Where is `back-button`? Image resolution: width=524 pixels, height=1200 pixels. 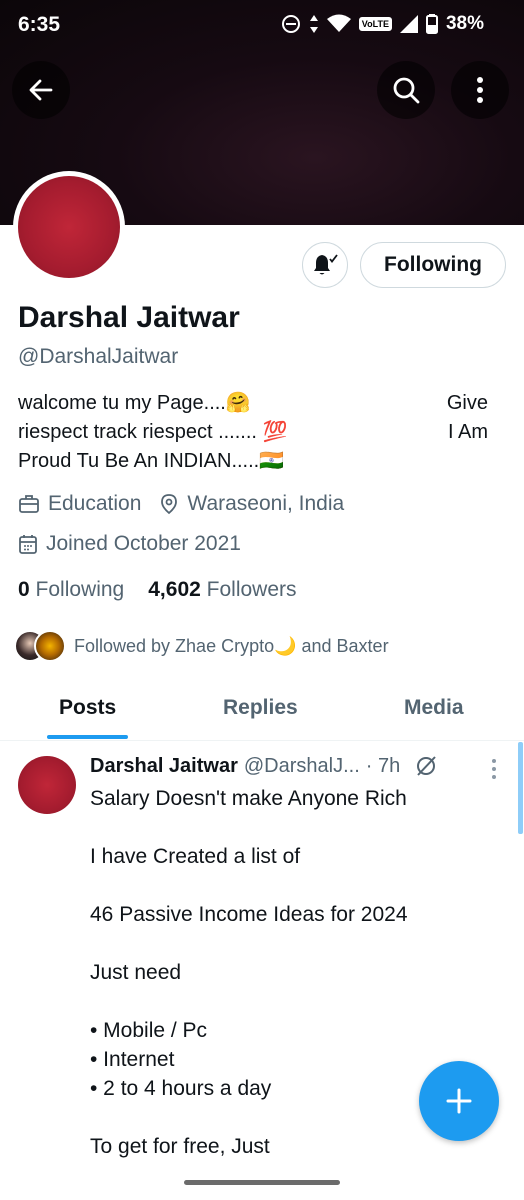
back-button is located at coordinates (41, 90).